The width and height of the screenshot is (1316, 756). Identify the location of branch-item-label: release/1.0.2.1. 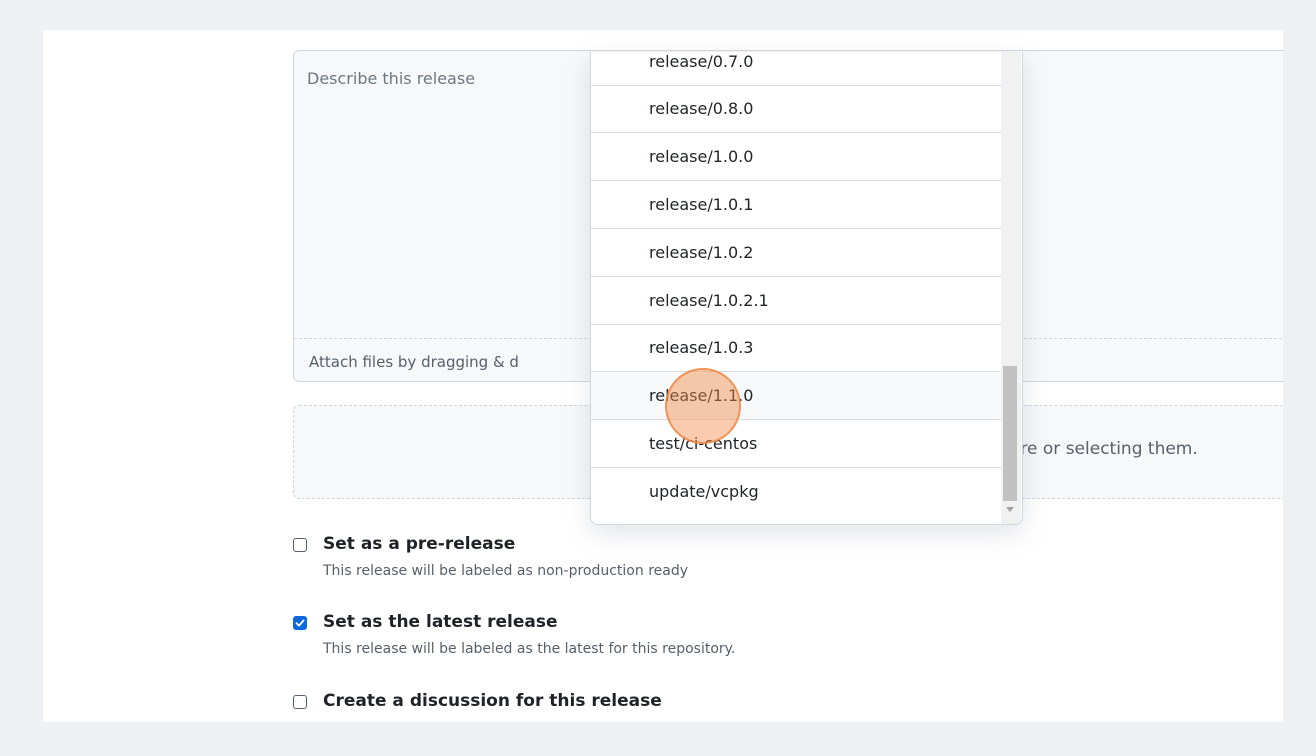
(709, 300).